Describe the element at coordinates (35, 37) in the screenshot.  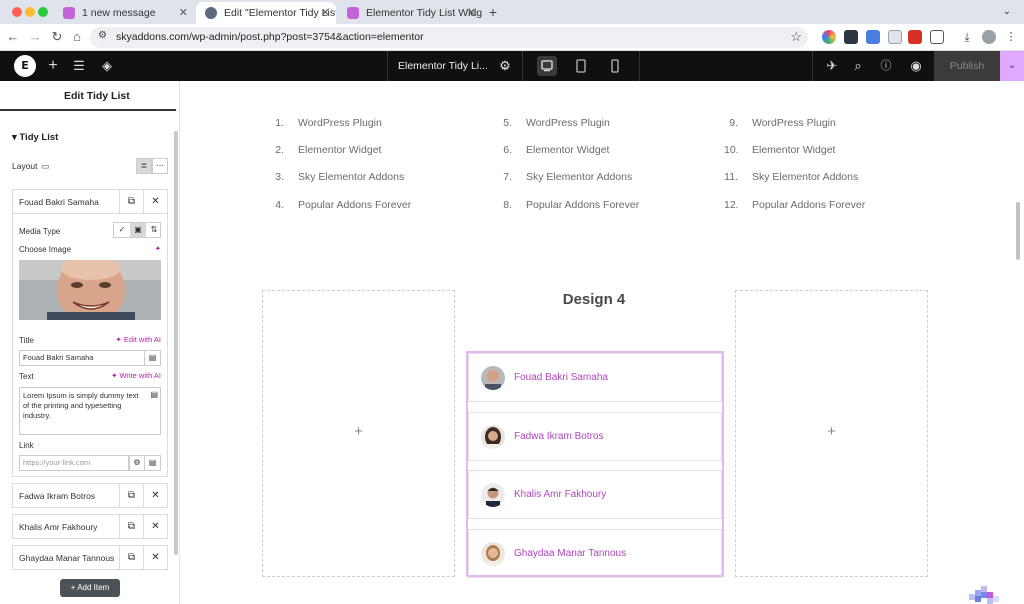
I see `forward-arrow-icon: →` at that location.